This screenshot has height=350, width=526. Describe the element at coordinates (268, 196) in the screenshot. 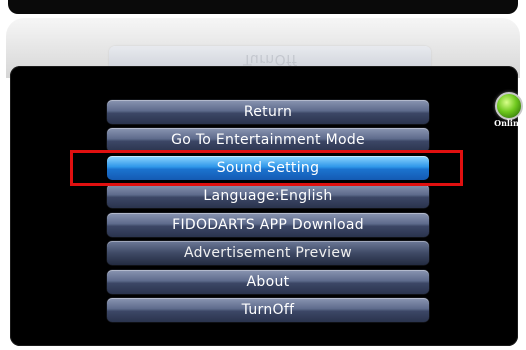

I see `language-button: Language:English` at that location.